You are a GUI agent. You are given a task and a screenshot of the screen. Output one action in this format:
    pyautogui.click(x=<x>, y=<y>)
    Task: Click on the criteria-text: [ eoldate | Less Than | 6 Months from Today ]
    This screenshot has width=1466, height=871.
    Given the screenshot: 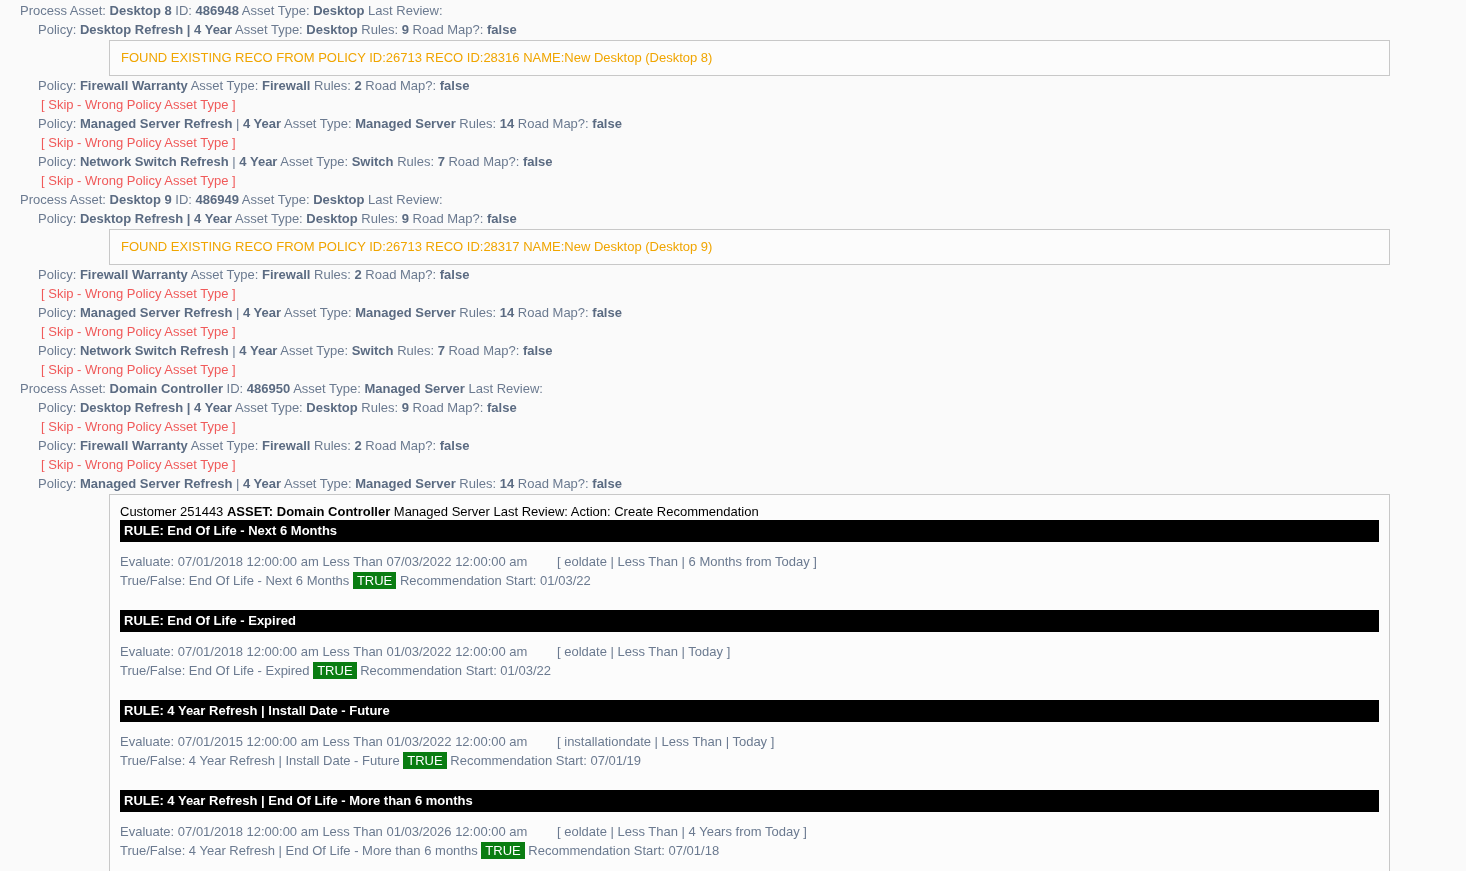 What is the action you would take?
    pyautogui.click(x=687, y=561)
    